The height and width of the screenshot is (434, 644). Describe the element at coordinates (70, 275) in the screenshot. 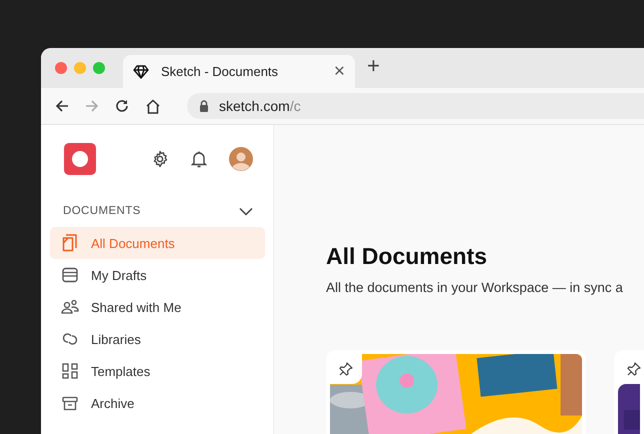

I see `drafts-icon` at that location.